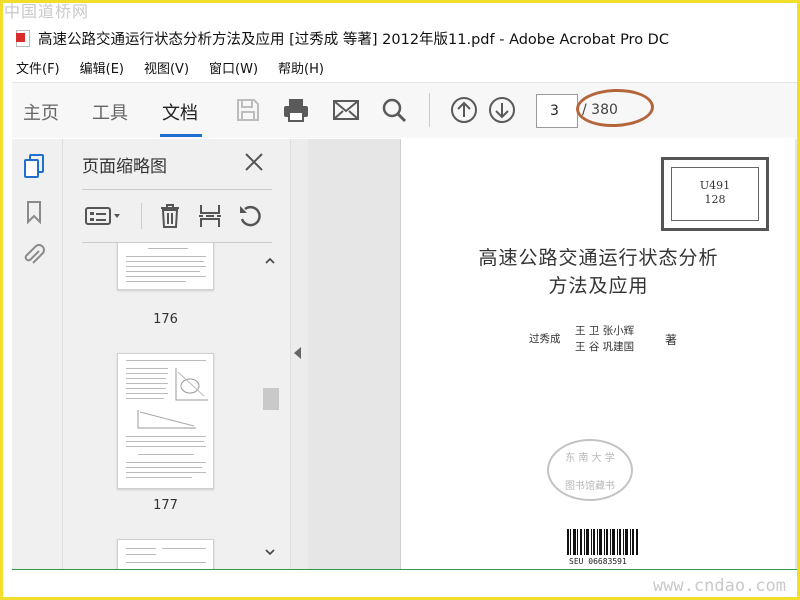  Describe the element at coordinates (605, 331) in the screenshot. I see `authors-row1: 王 卫 张小辉` at that location.